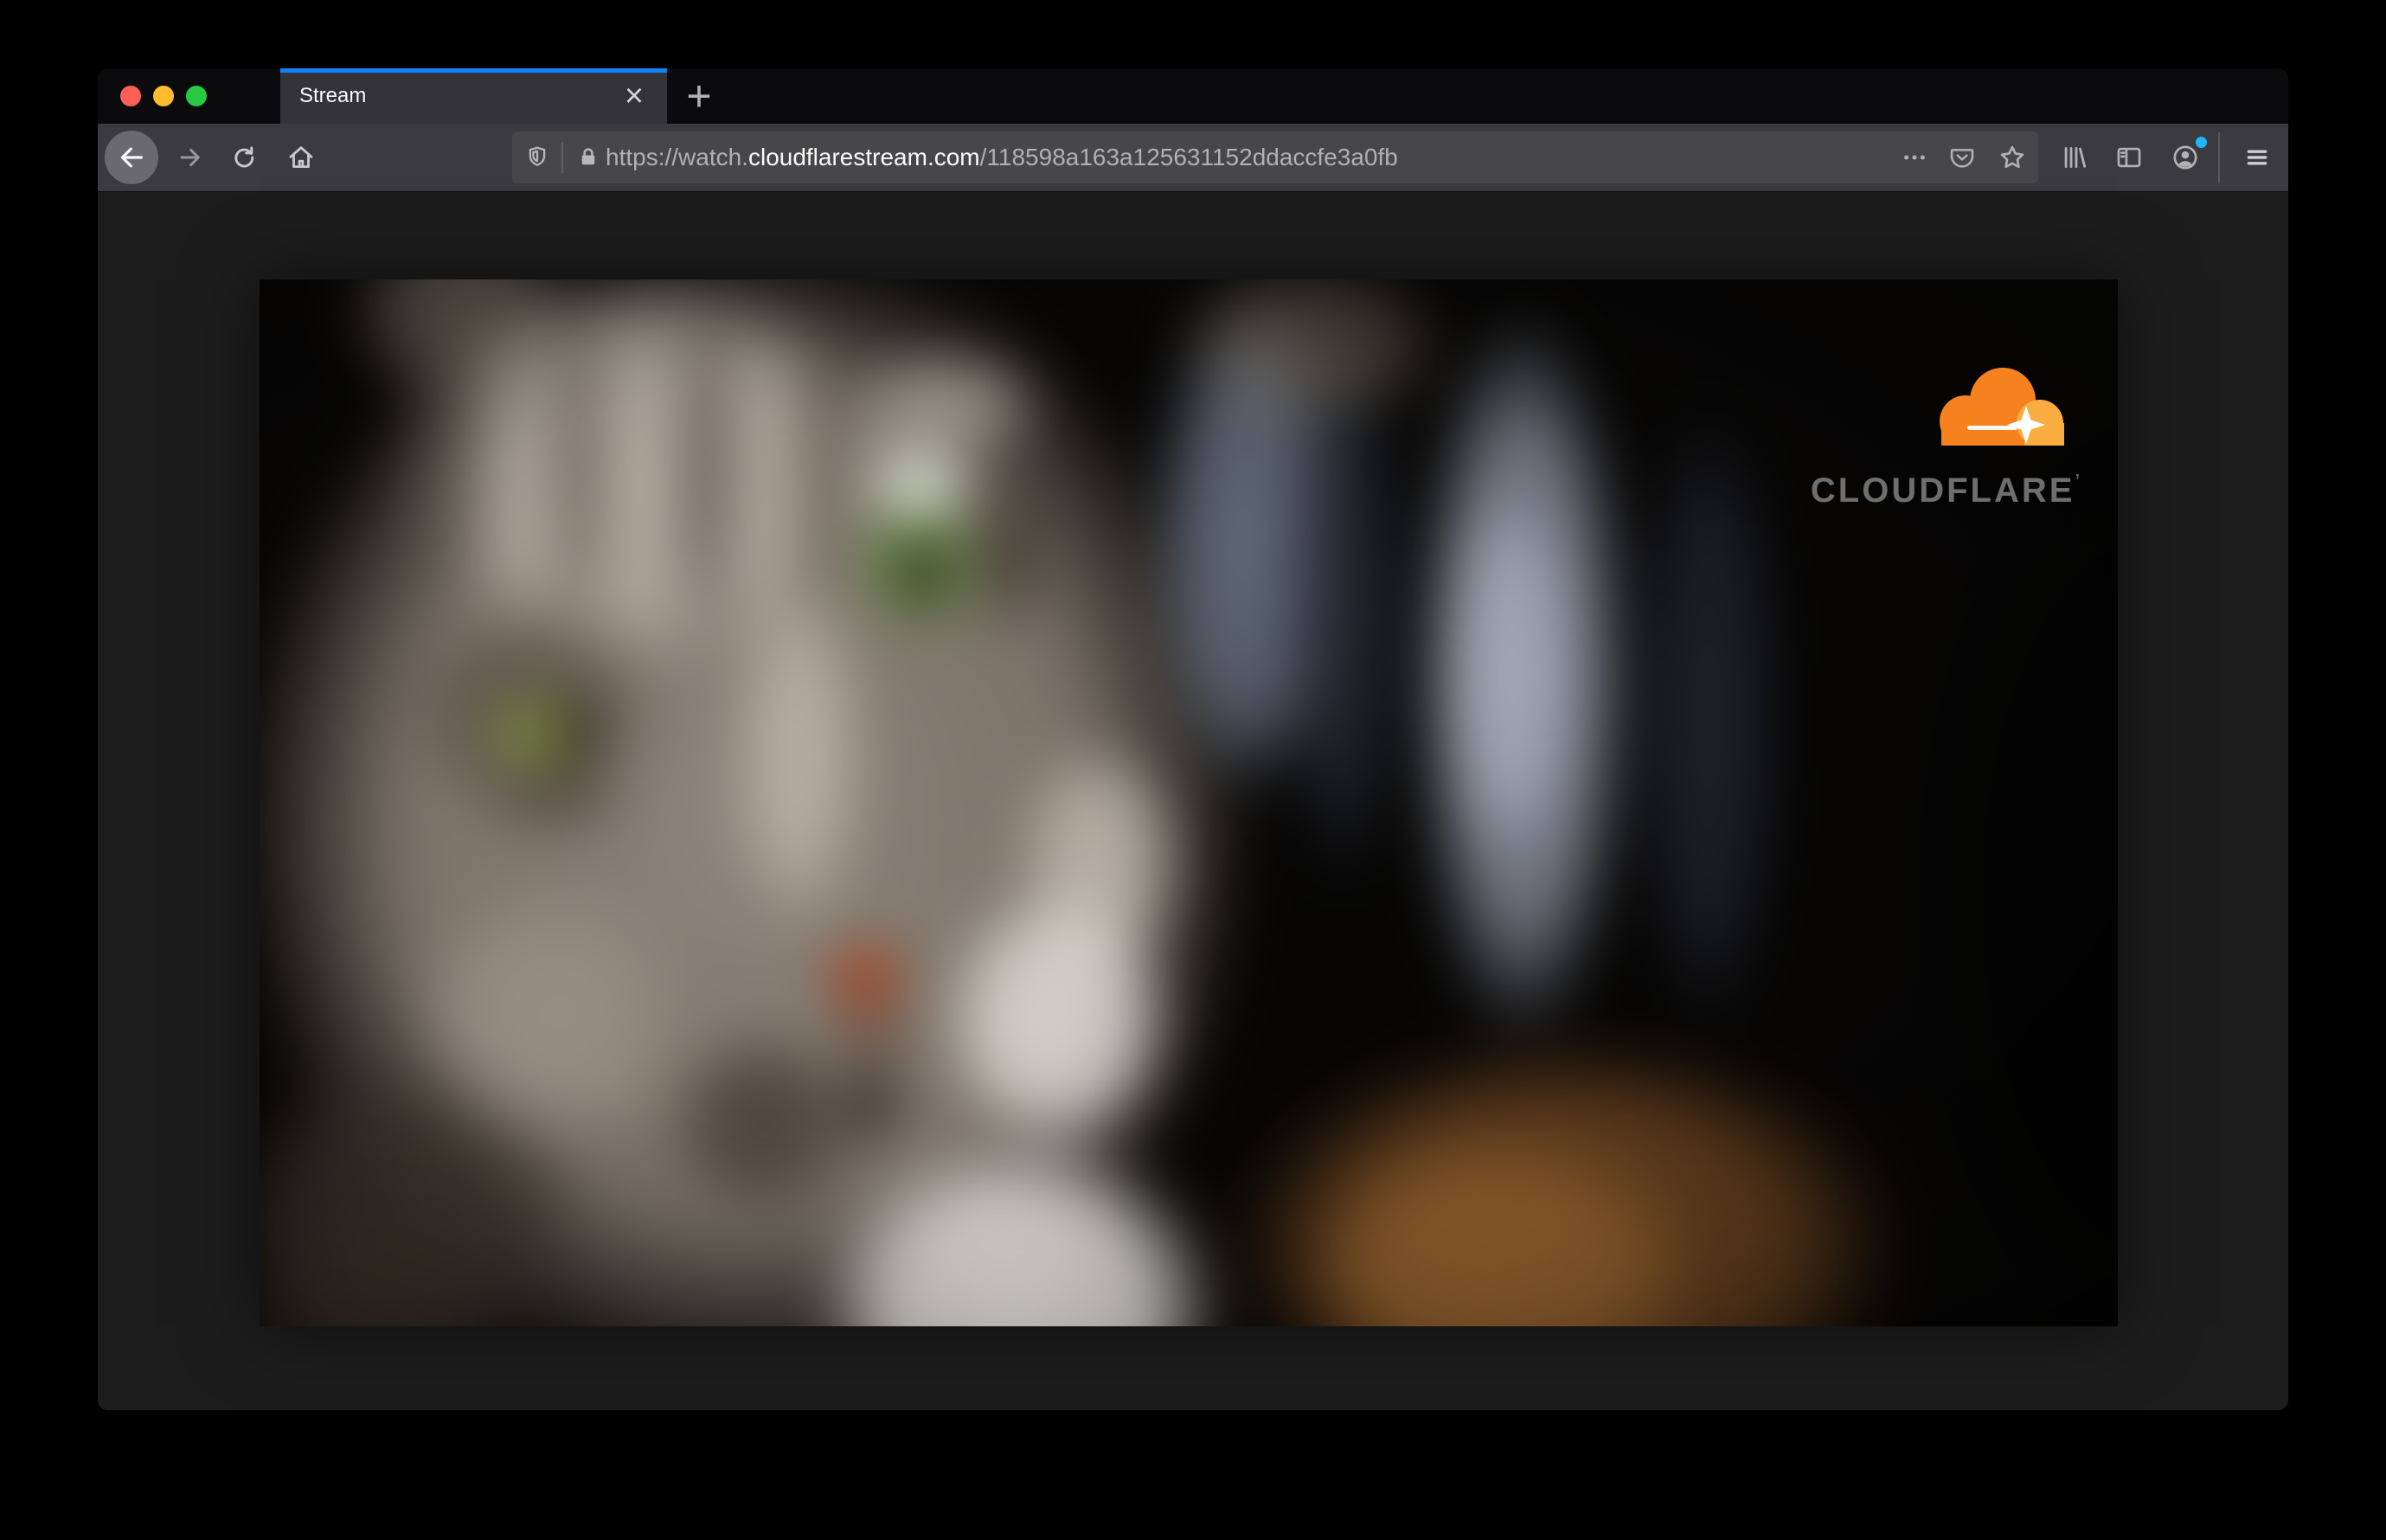 The height and width of the screenshot is (1540, 2386). What do you see at coordinates (1193, 96) in the screenshot?
I see `tab-bar: Stream × +` at bounding box center [1193, 96].